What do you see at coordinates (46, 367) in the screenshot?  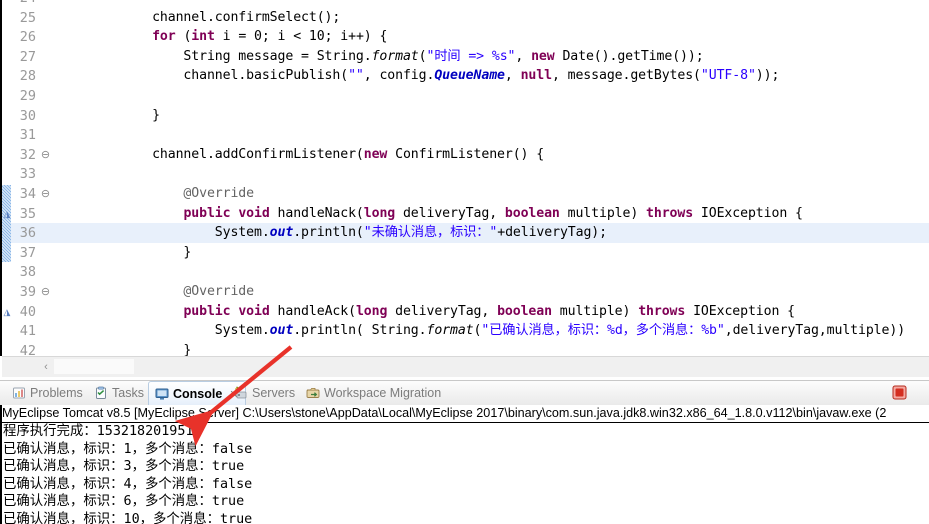 I see `scroll-left-arrow-icon: ‹` at bounding box center [46, 367].